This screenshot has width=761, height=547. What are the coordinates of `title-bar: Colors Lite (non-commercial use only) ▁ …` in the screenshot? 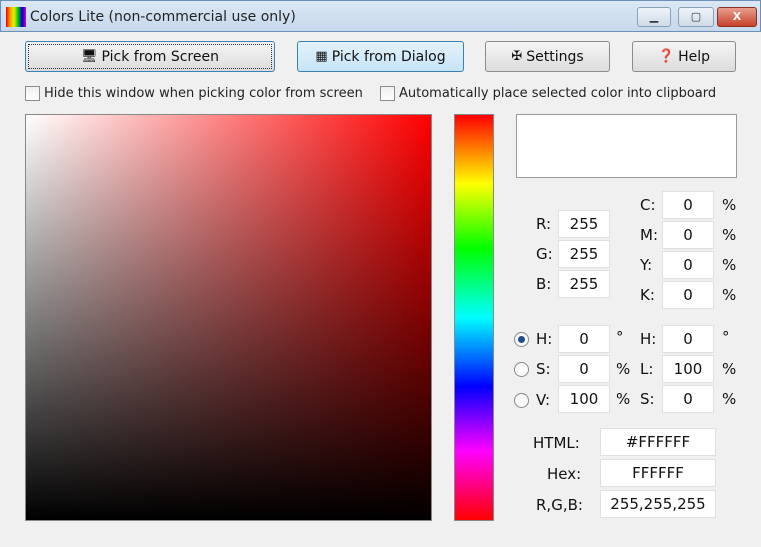 It's located at (380, 16).